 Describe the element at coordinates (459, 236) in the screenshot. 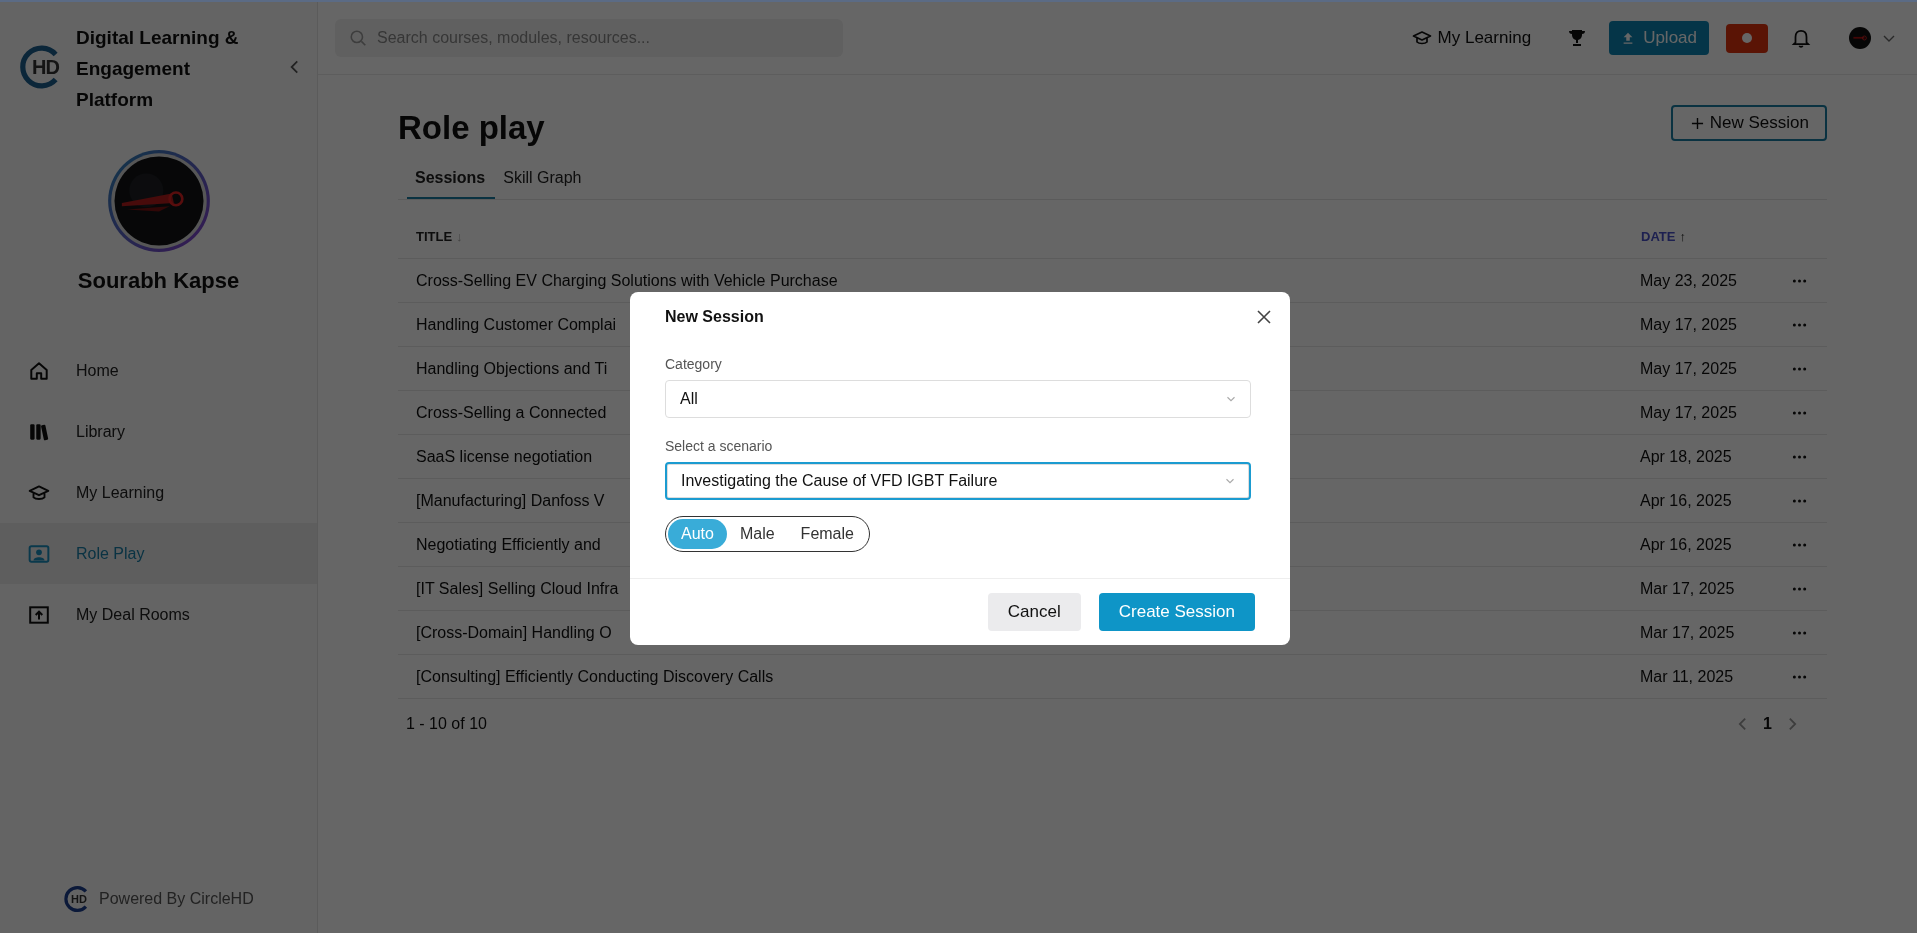

I see `sort-arrow: ↓` at that location.